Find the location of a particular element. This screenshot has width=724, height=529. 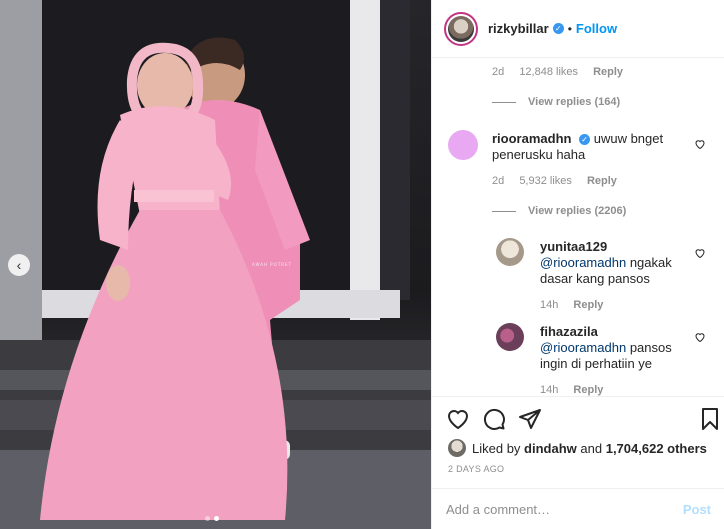

post-header: rizkybillar ✓ • Follow is located at coordinates (578, 29).